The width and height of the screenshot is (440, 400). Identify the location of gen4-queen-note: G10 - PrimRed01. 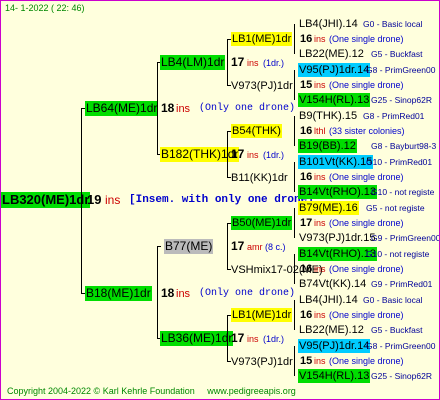
(399, 162).